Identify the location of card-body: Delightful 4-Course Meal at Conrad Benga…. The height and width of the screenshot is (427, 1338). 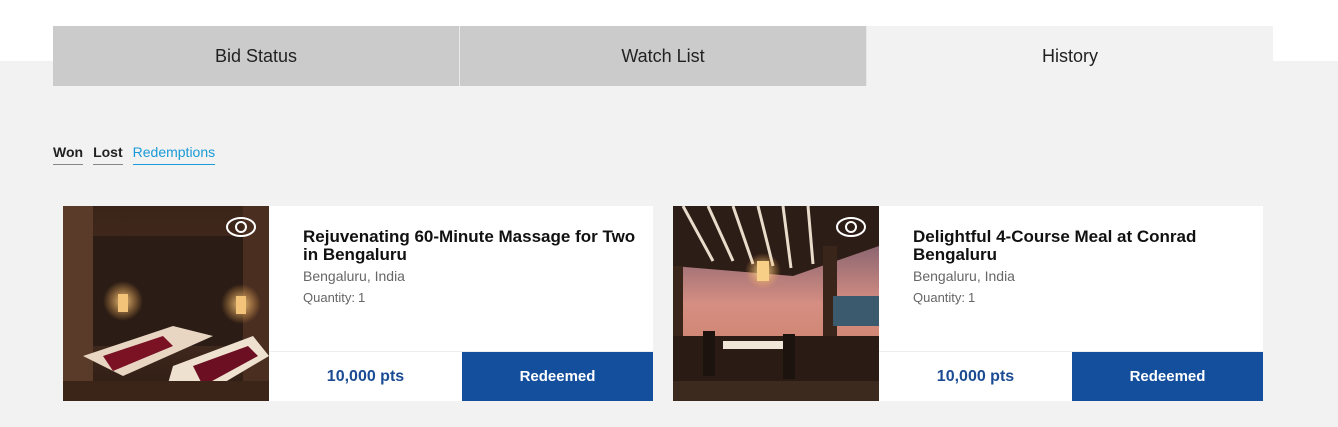
(1071, 303).